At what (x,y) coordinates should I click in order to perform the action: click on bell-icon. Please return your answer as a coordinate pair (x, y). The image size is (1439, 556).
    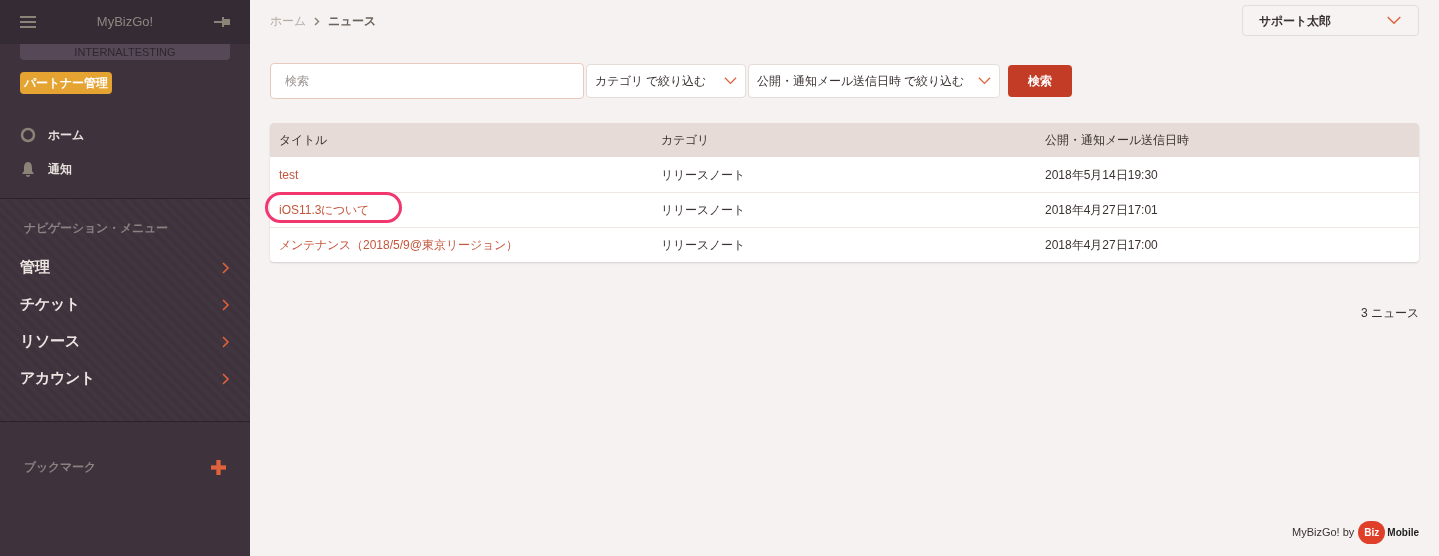
    Looking at the image, I should click on (28, 169).